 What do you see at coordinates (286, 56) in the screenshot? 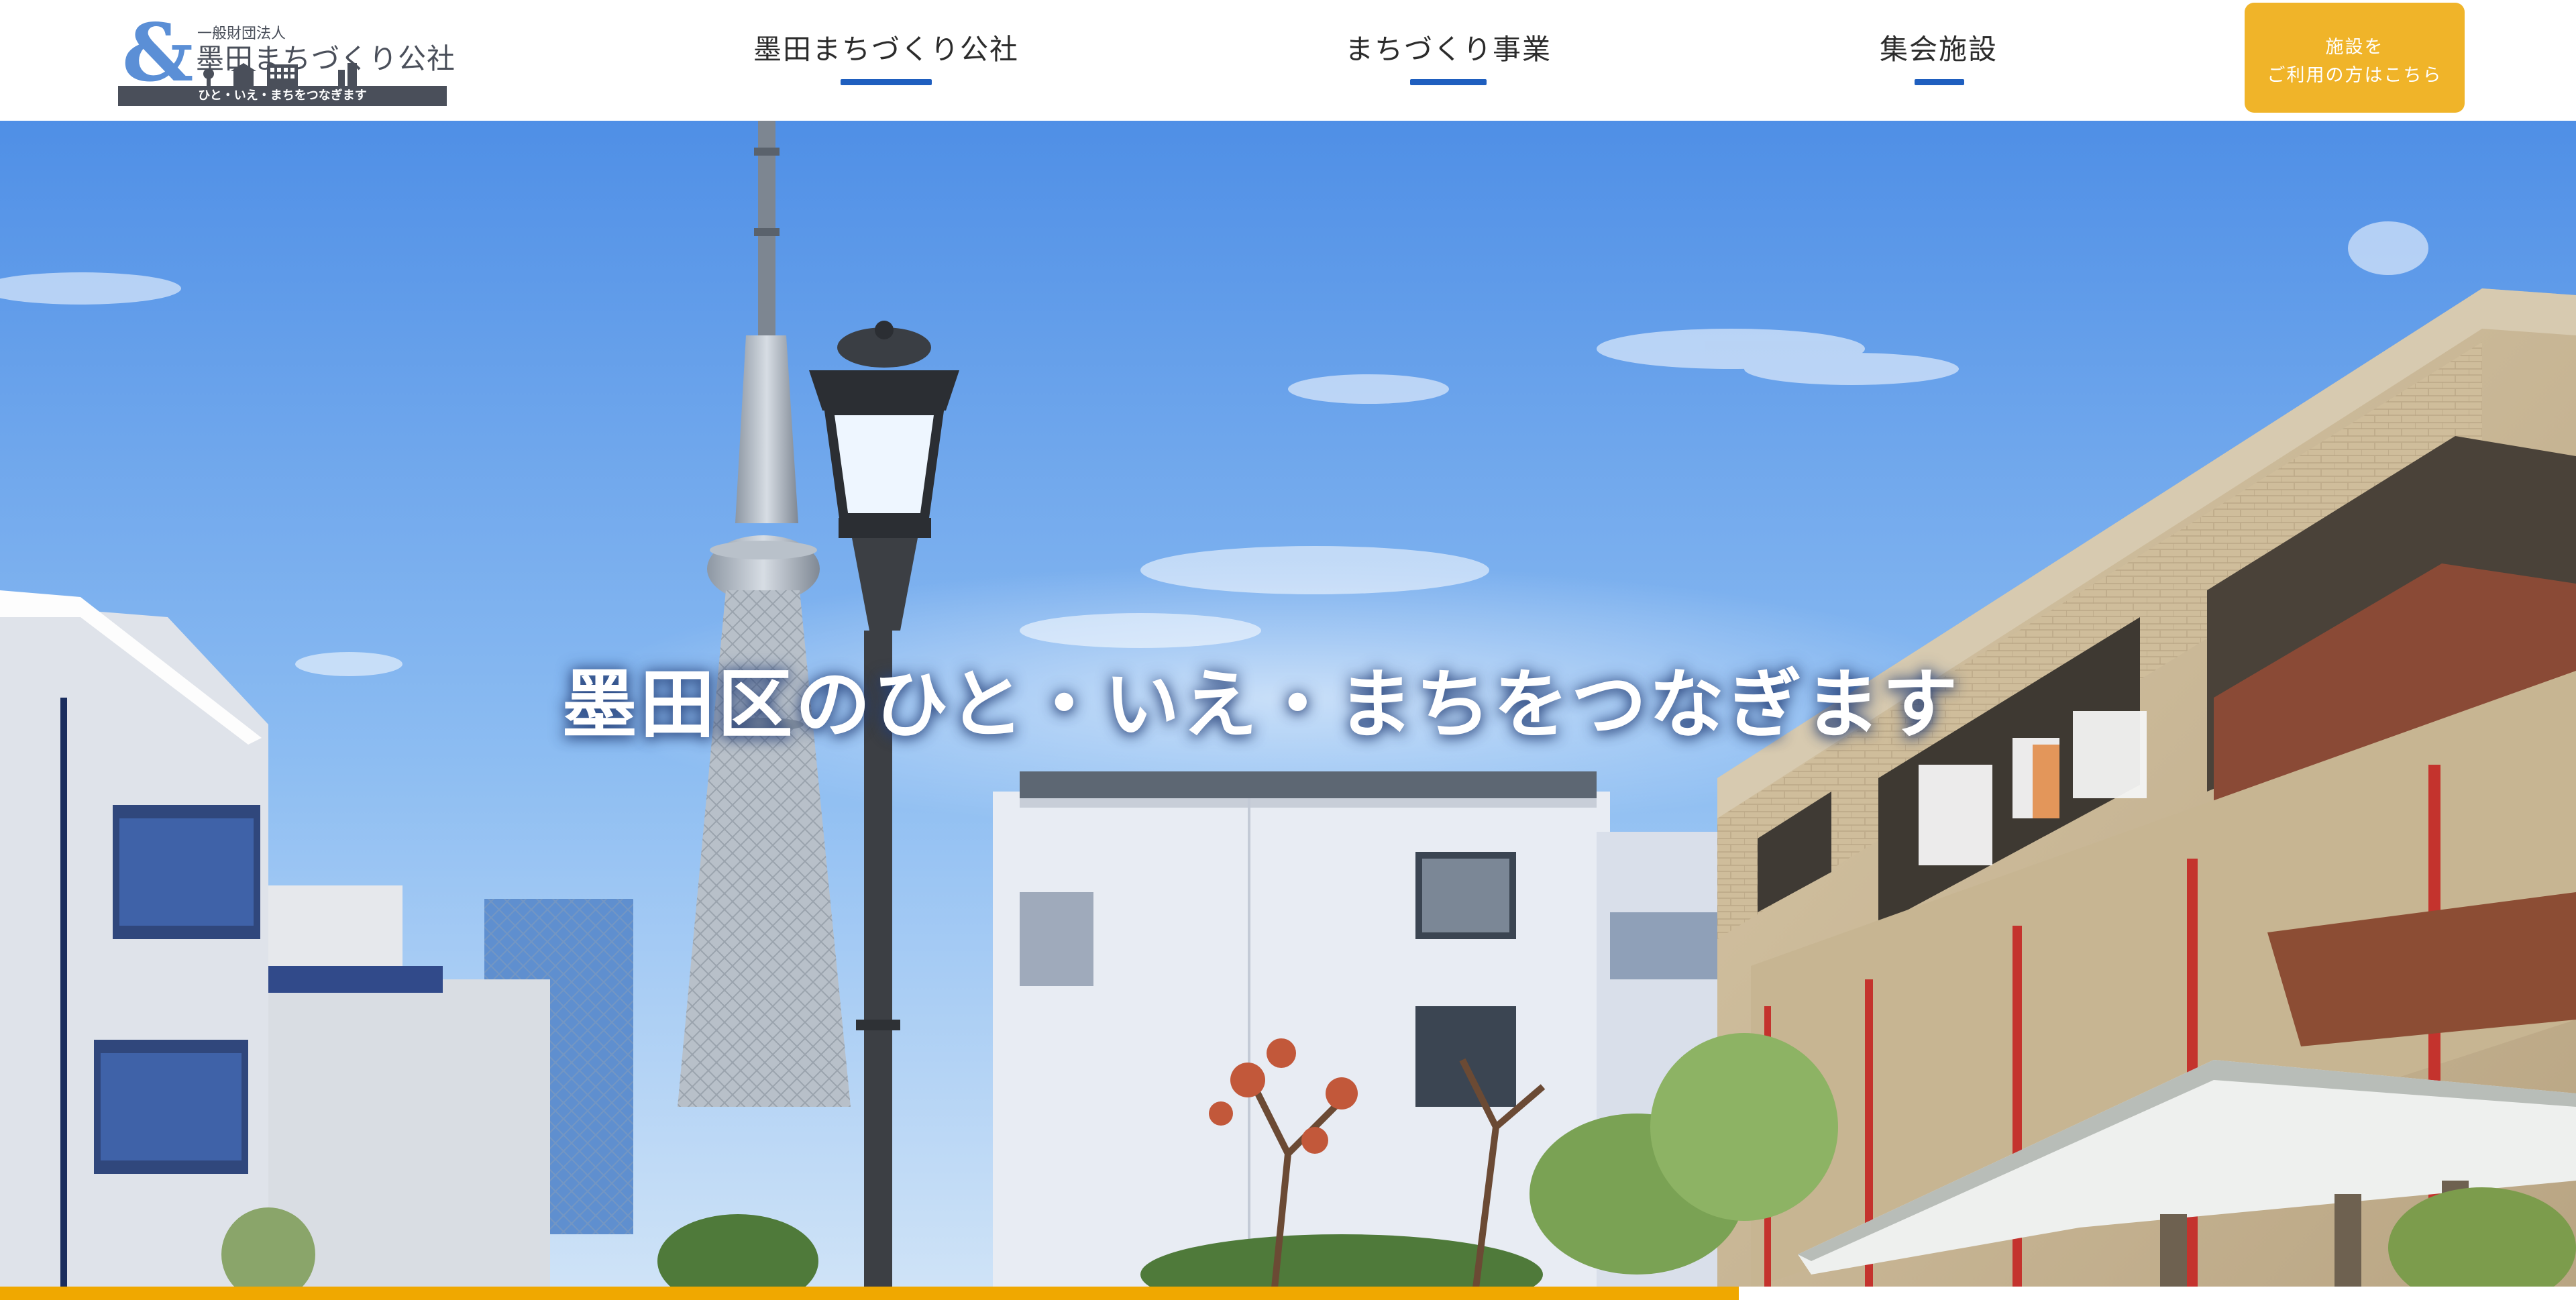
I see `site-logo: & 一般財団法人 墨田まちづくり公社 ひと・いえ・まちをつなぎます` at bounding box center [286, 56].